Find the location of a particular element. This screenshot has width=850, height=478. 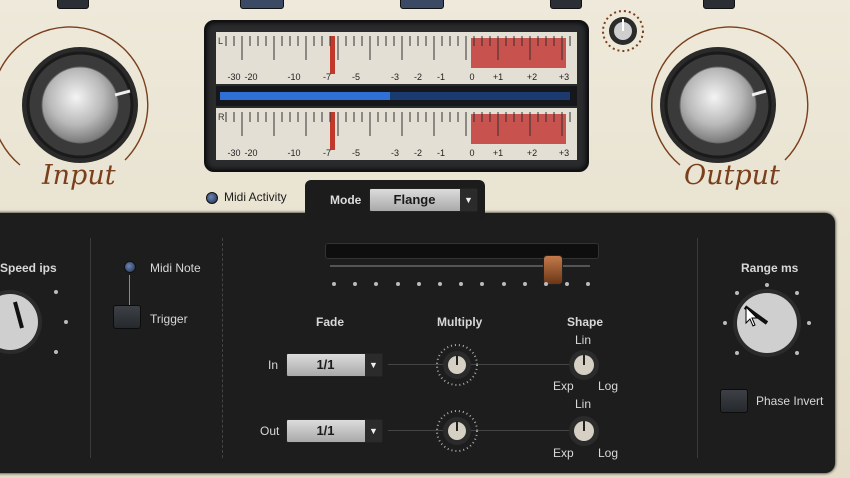

midi-connector is located at coordinates (129, 290).